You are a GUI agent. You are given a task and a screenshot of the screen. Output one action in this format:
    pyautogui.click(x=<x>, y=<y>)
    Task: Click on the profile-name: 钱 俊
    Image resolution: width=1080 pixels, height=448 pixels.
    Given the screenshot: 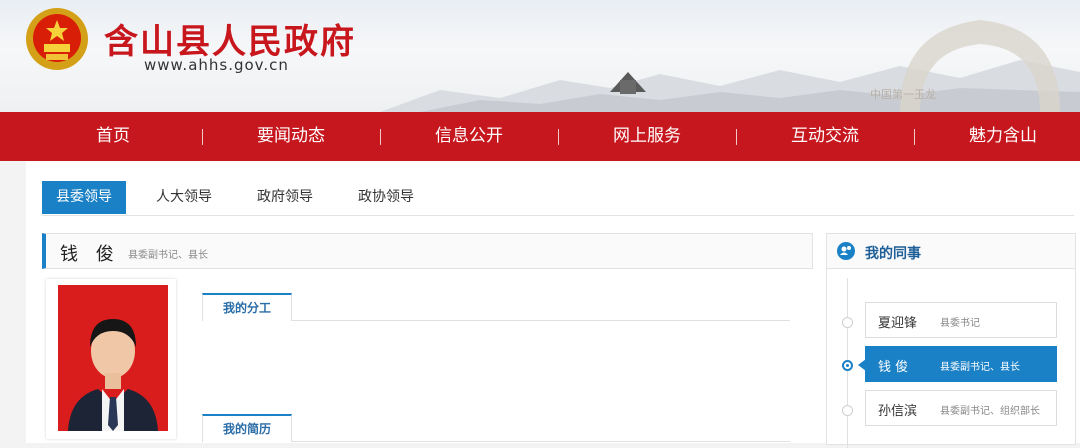 What is the action you would take?
    pyautogui.click(x=90, y=254)
    